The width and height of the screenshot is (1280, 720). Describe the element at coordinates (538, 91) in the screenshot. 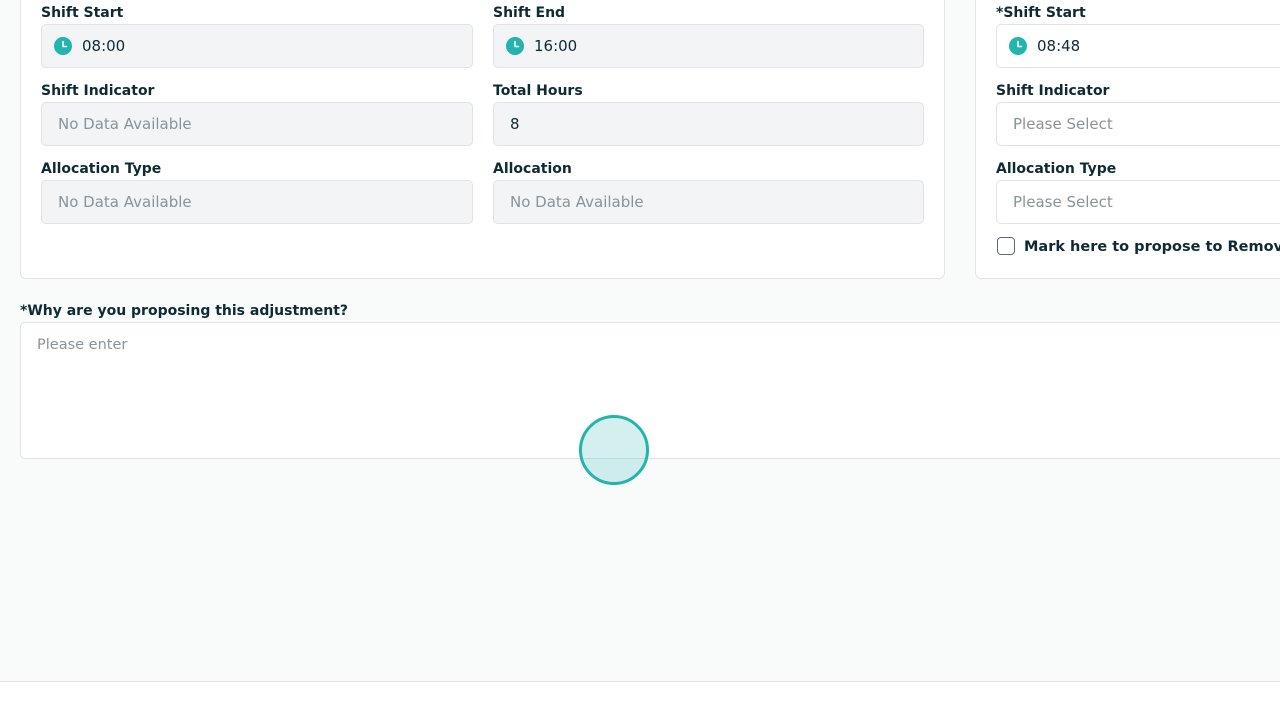

I see `total-hours-label: Total Hours` at that location.